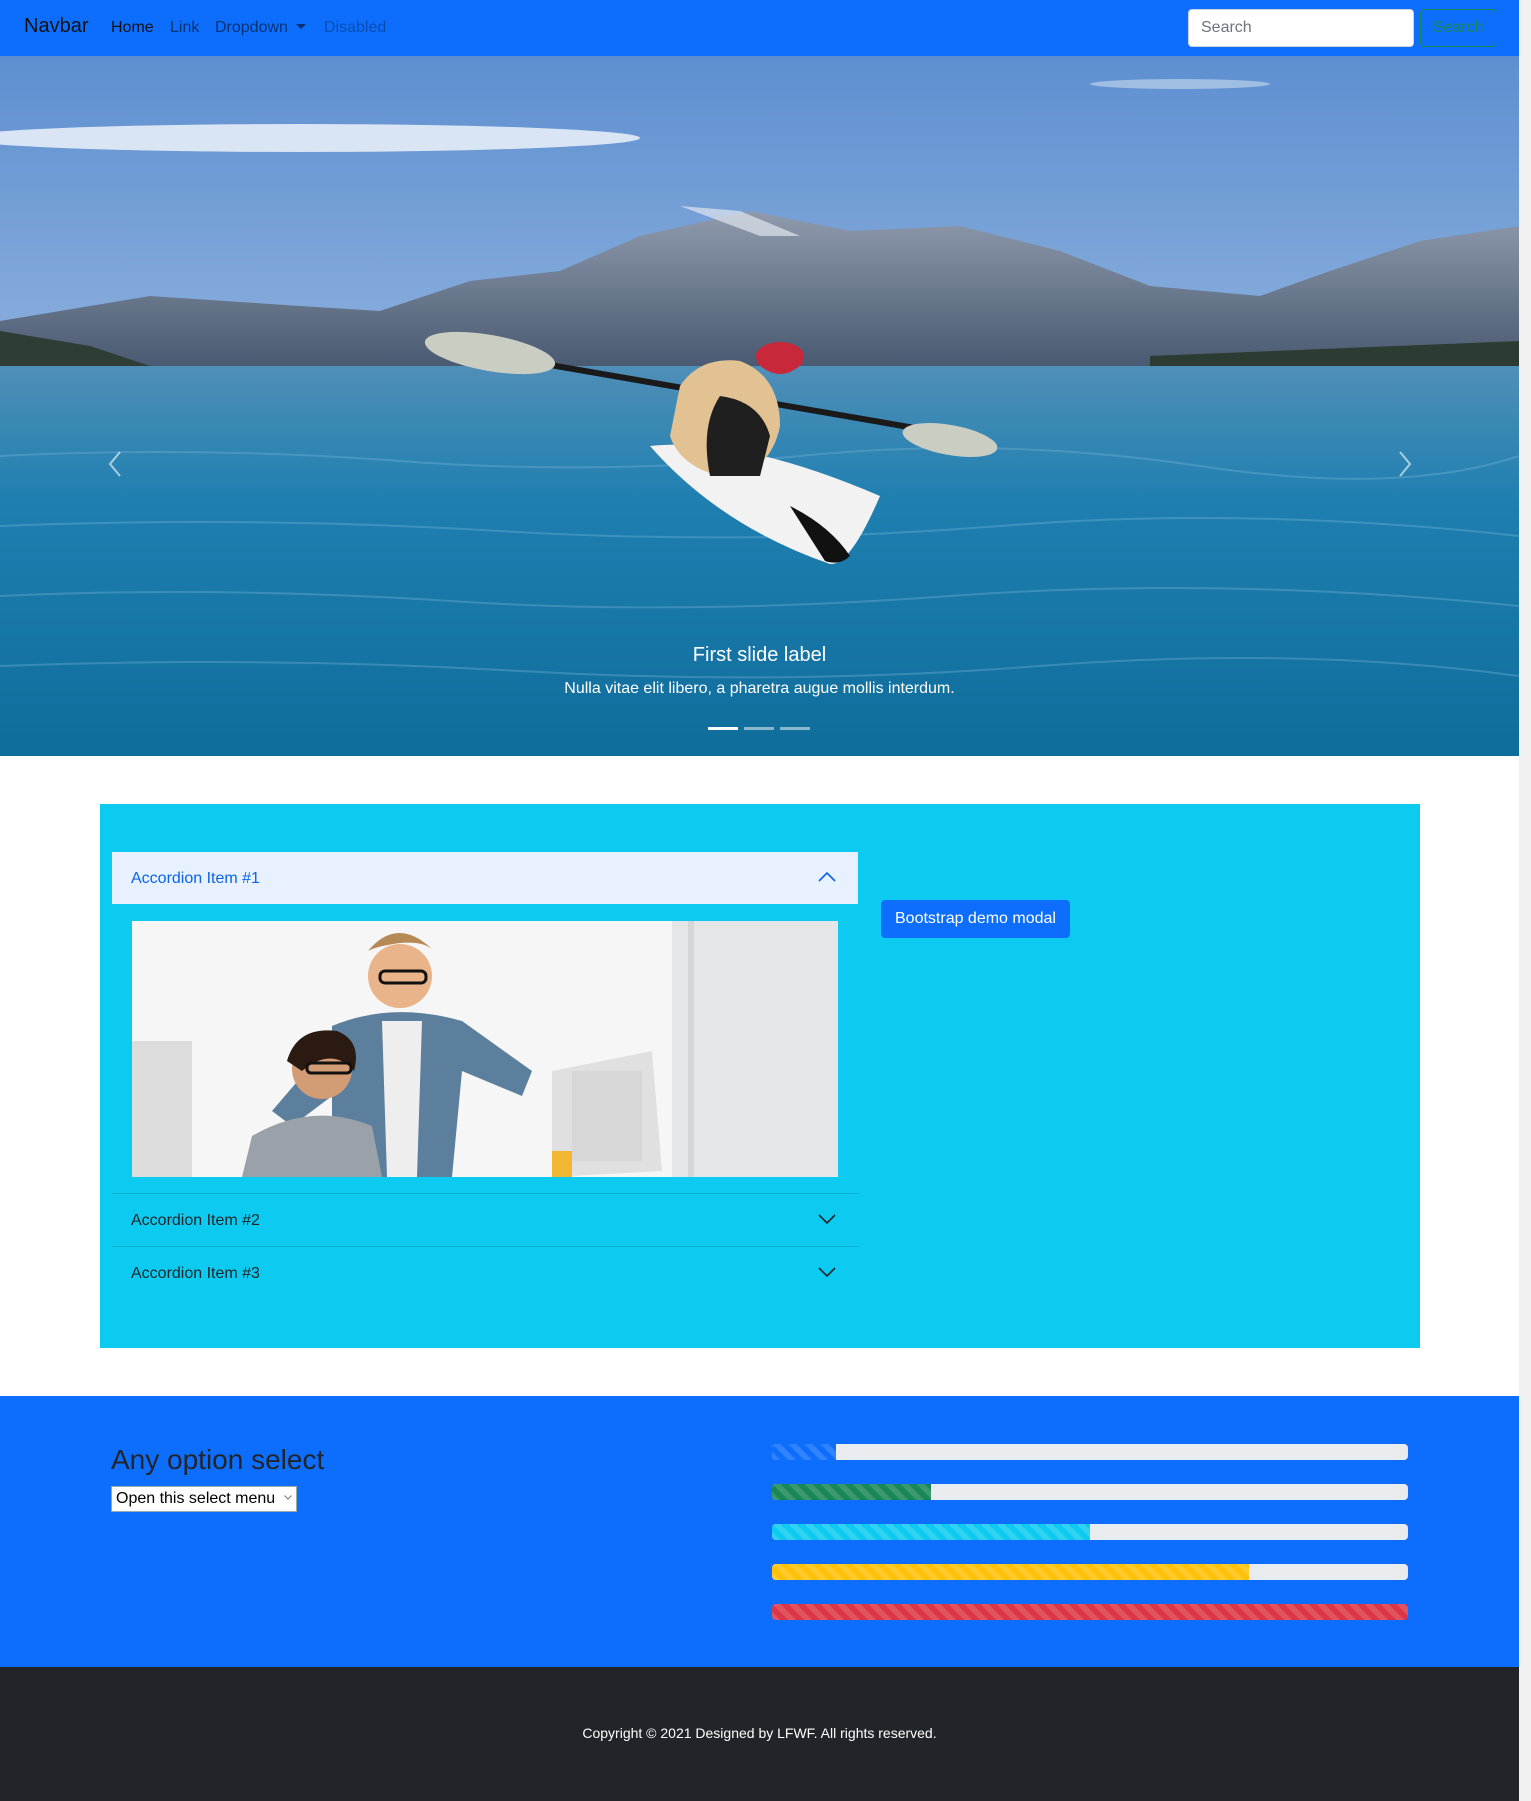  I want to click on accordion-item-1-header: Accordion Item #1, so click(485, 878).